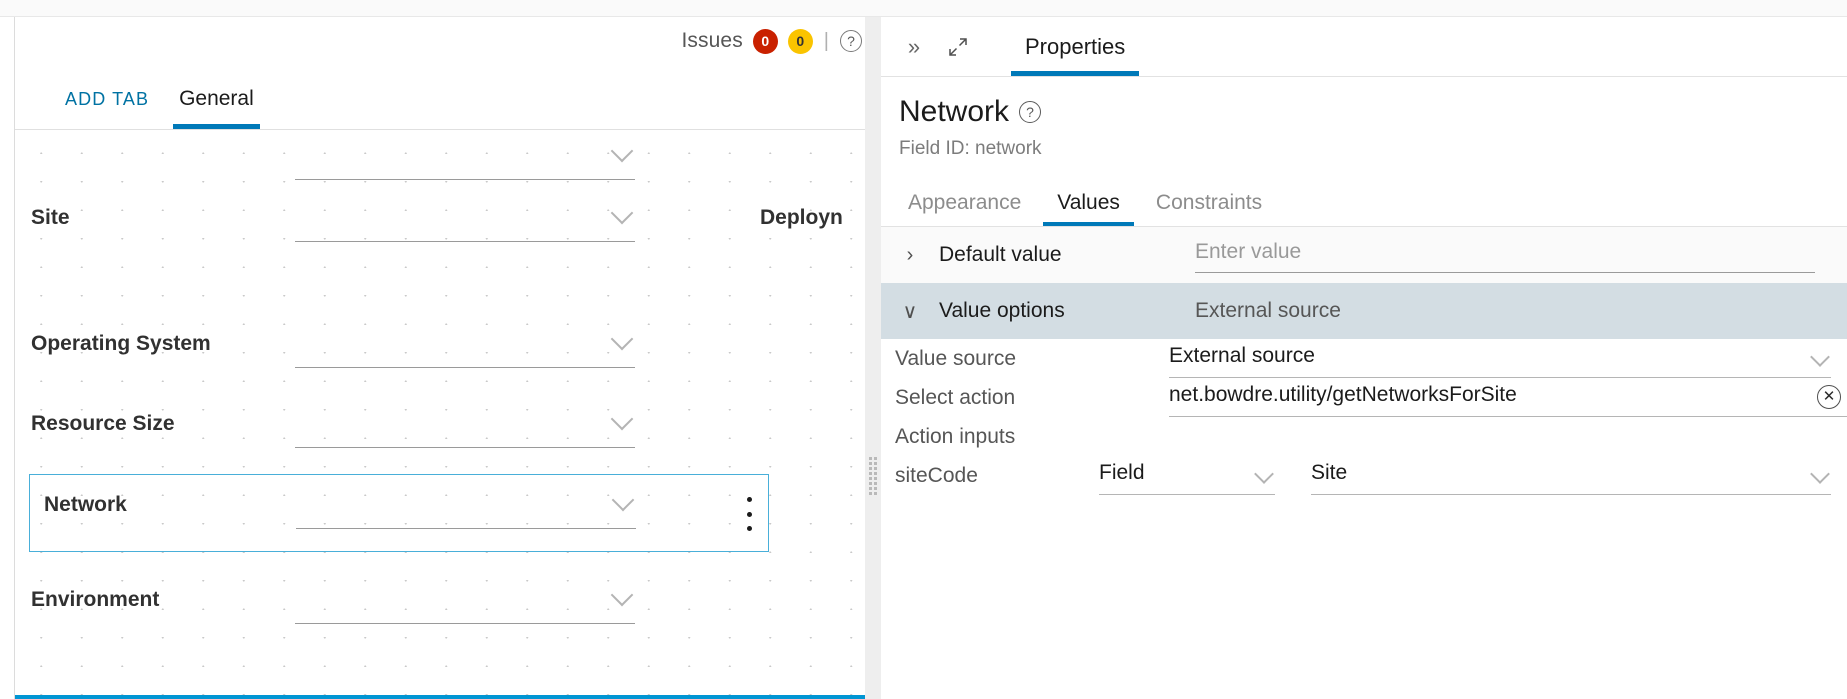 The image size is (1847, 699). Describe the element at coordinates (466, 508) in the screenshot. I see `network-dropdown` at that location.